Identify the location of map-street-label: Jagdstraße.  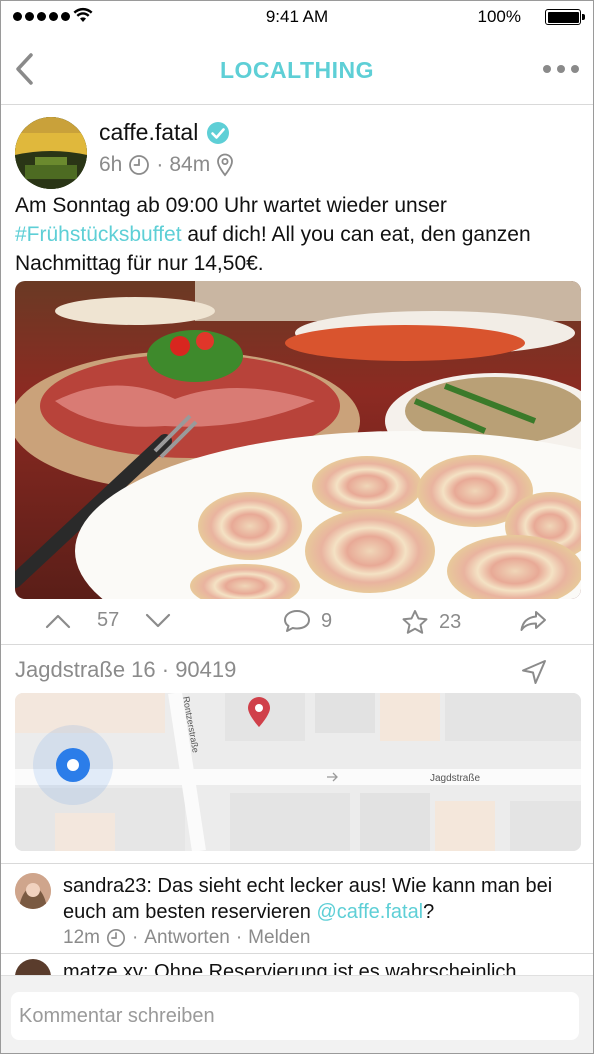
(455, 778).